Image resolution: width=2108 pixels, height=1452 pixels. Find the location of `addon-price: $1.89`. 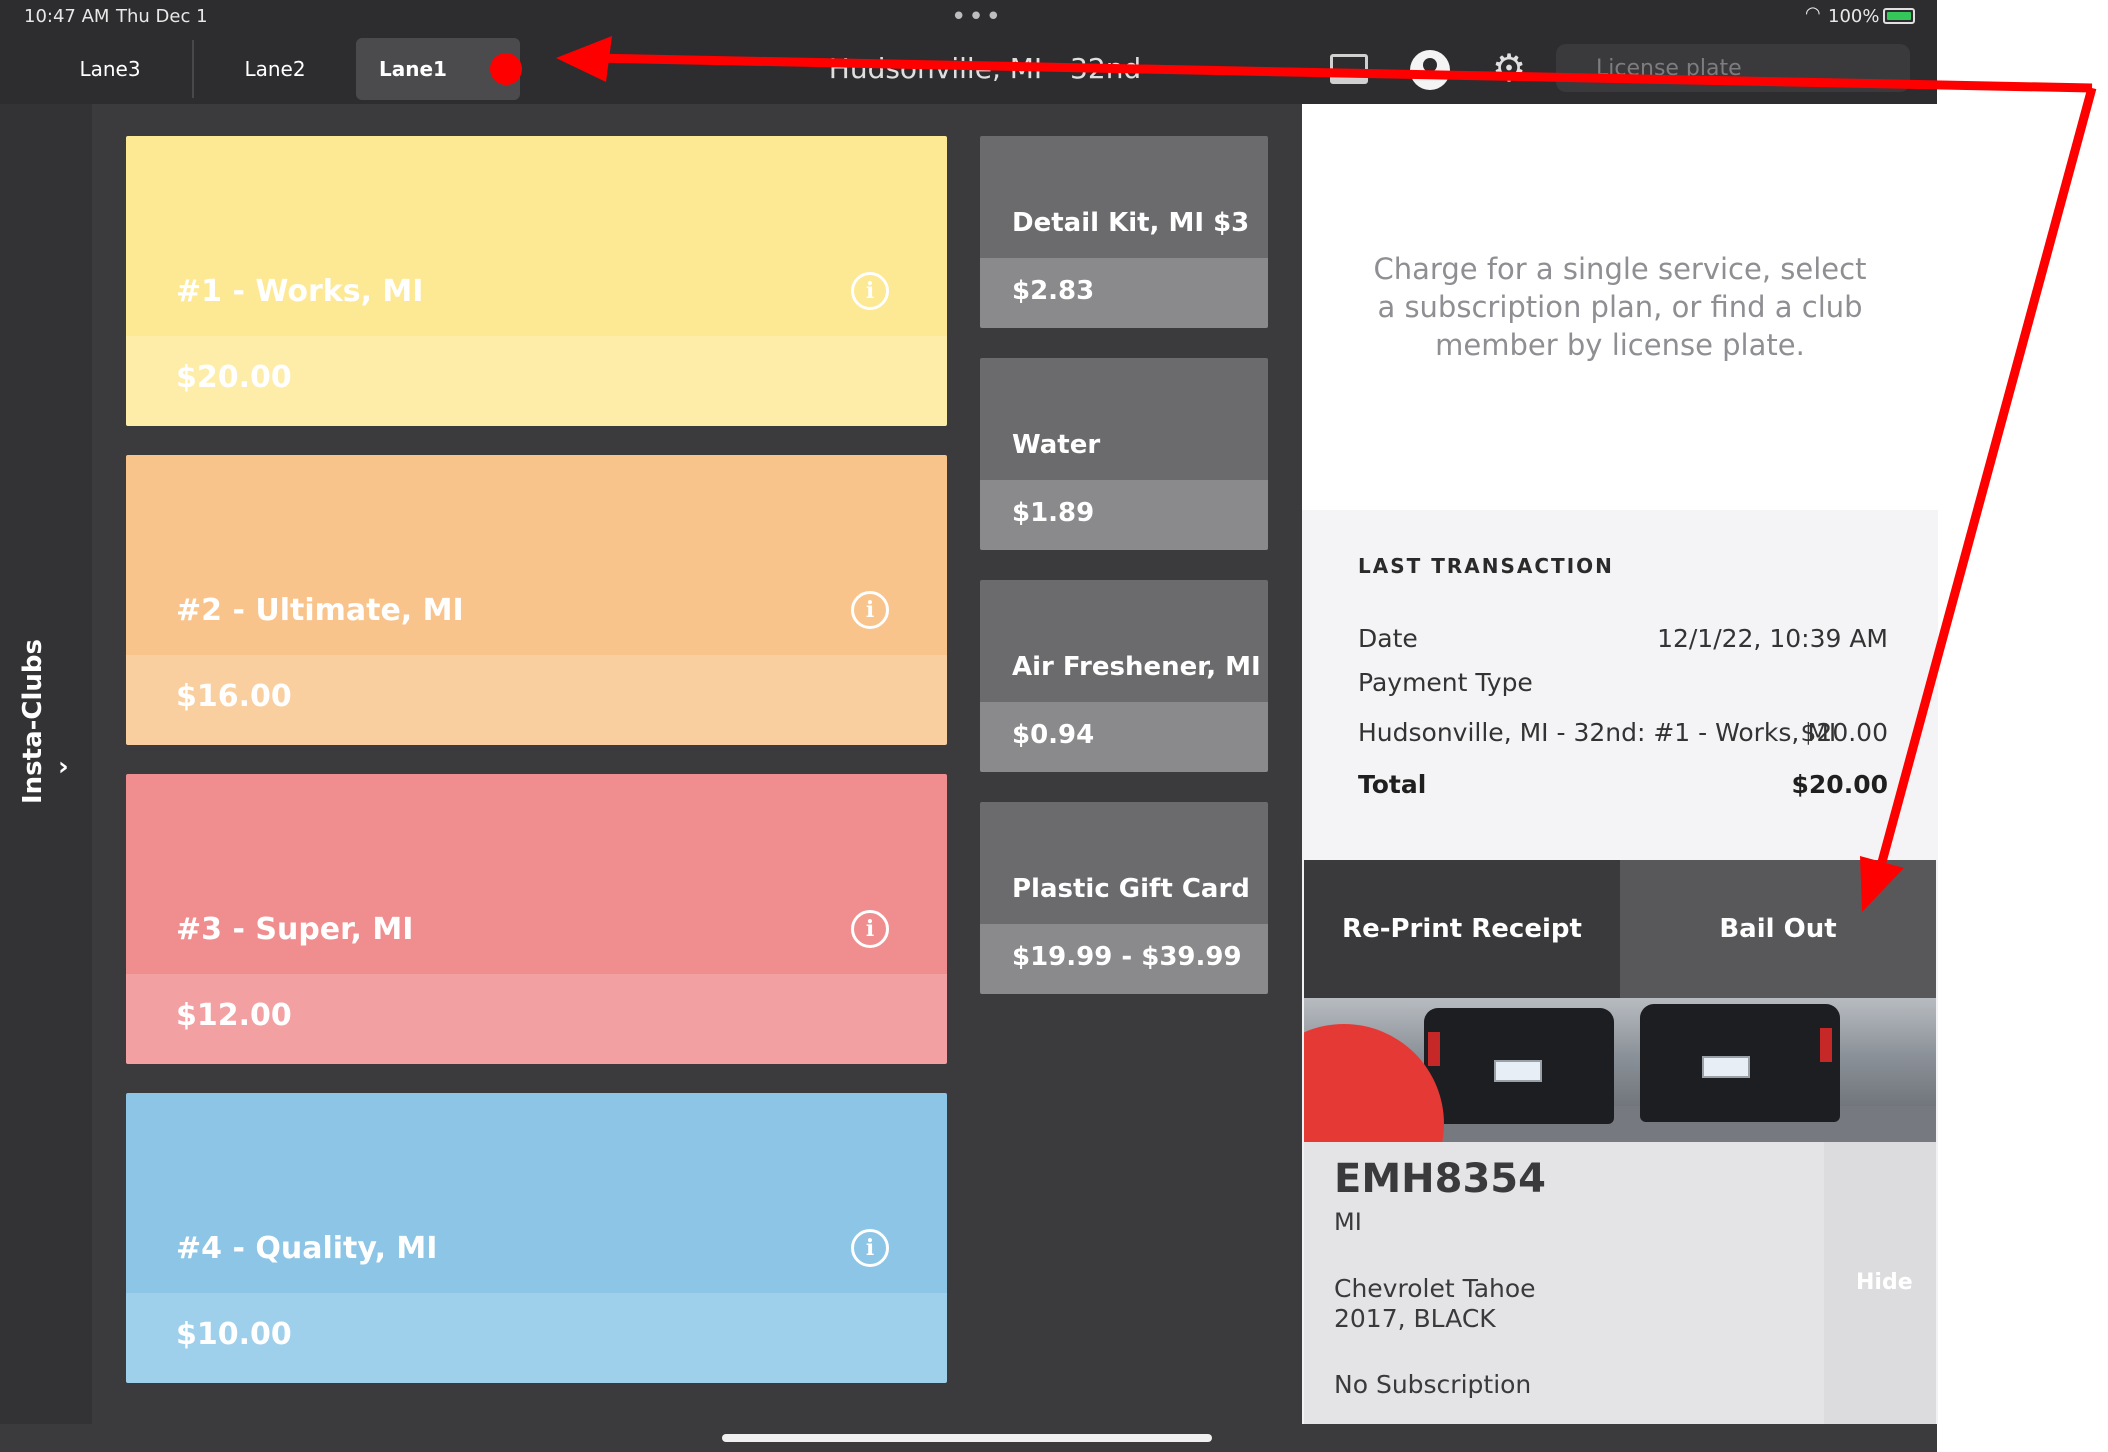

addon-price: $1.89 is located at coordinates (1053, 513).